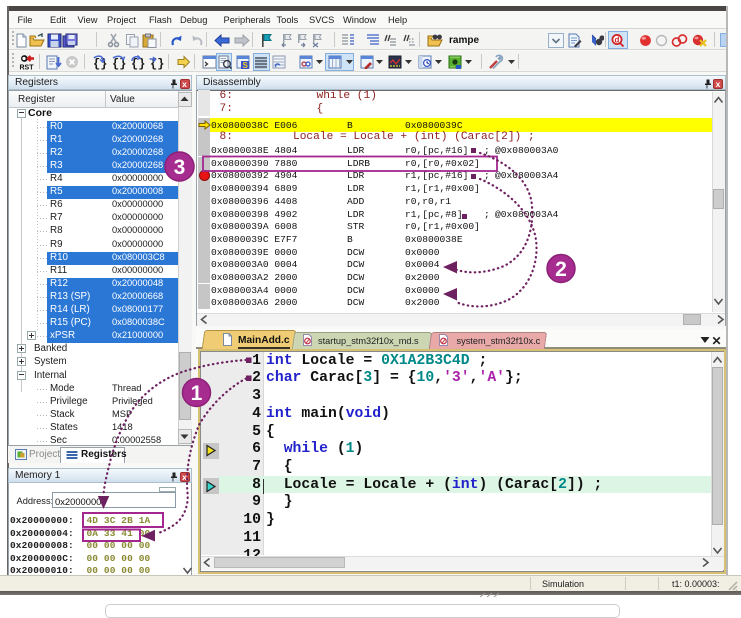 This screenshot has height=618, width=741. I want to click on svg-text: 3, so click(180, 167).